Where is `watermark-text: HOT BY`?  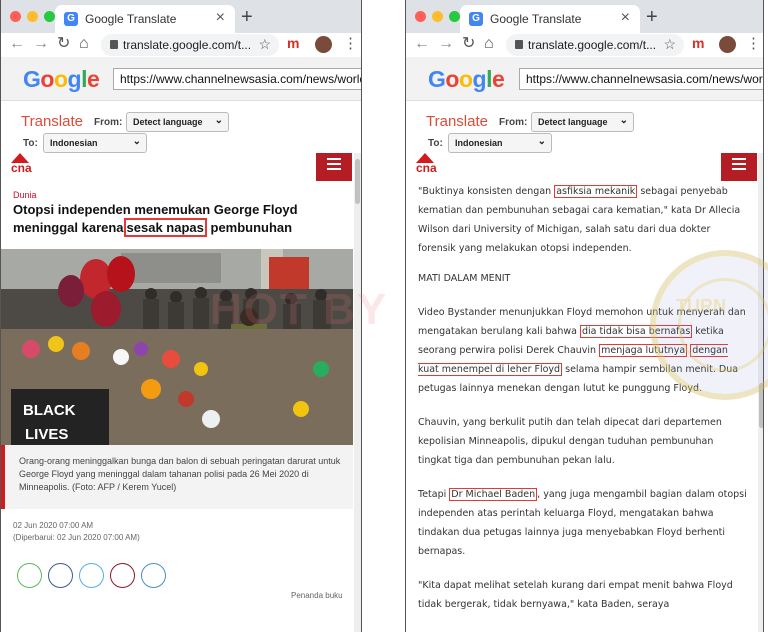
watermark-text: HOT BY is located at coordinates (299, 309).